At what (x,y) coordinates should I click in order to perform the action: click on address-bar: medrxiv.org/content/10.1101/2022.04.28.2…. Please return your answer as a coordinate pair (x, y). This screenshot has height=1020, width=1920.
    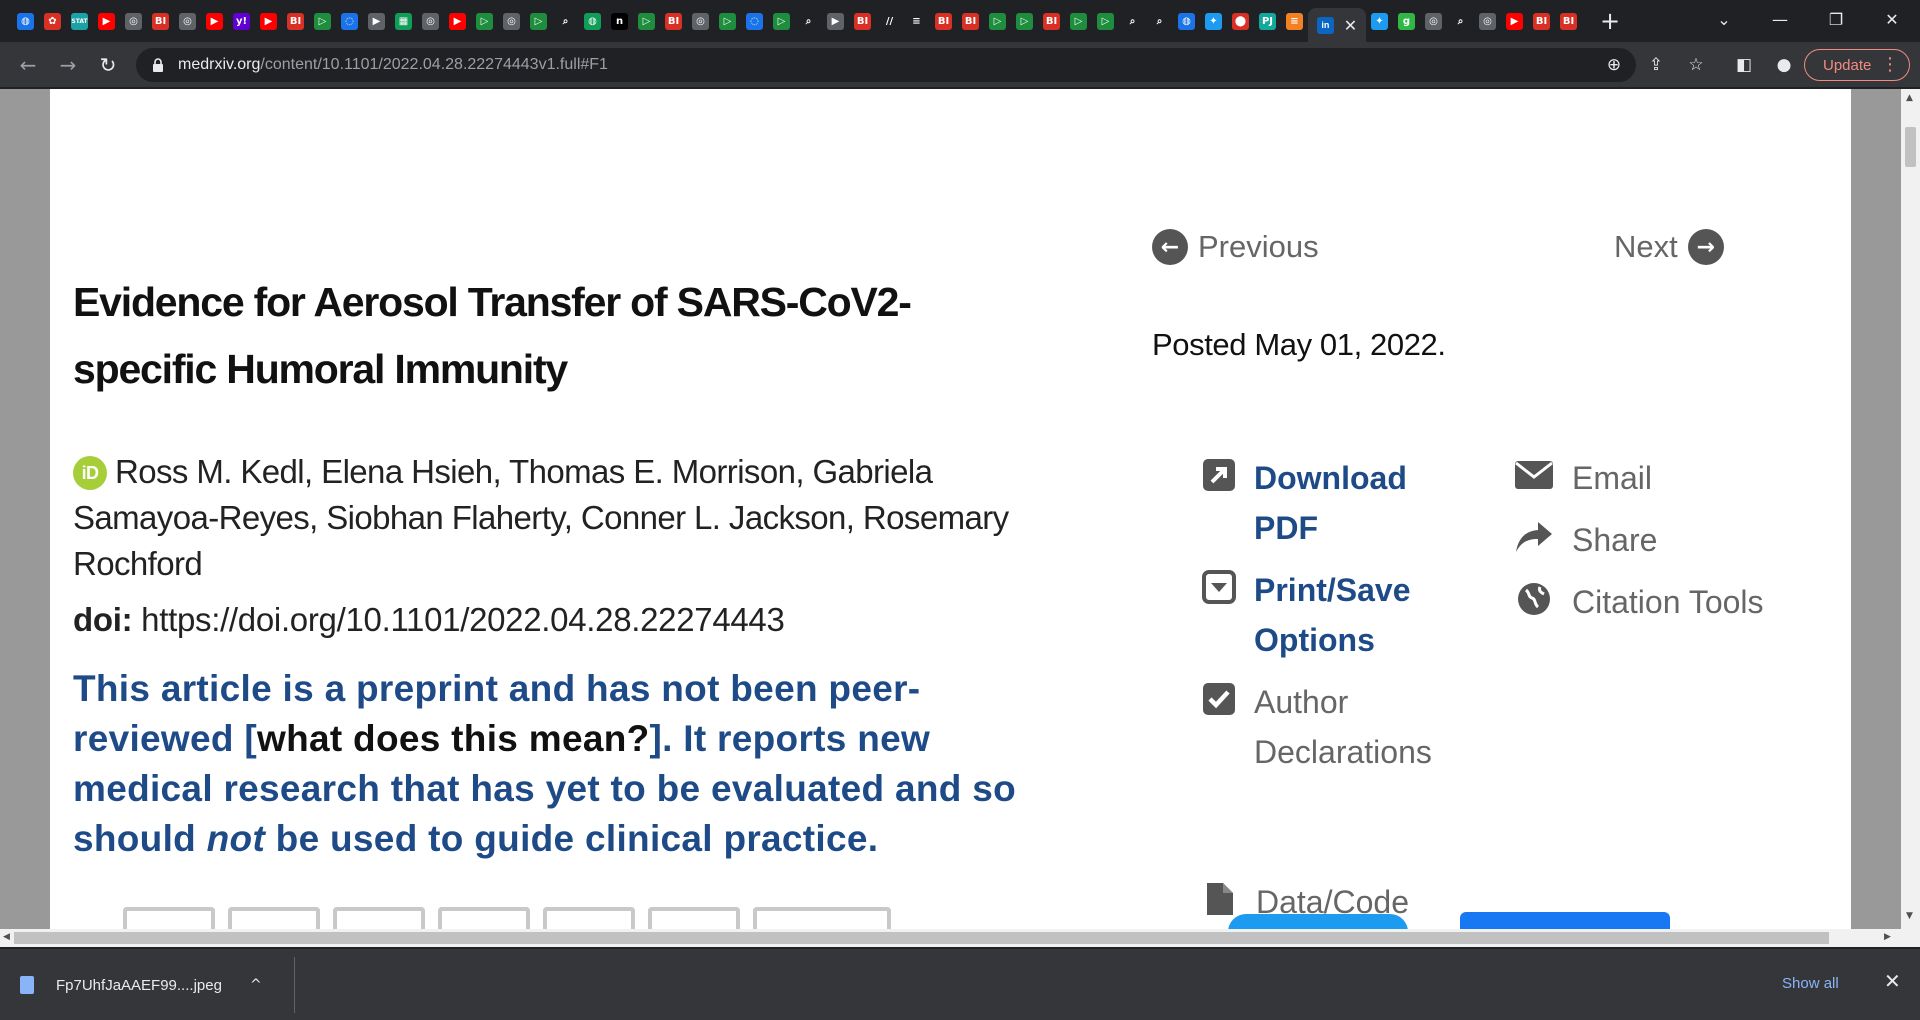
    Looking at the image, I should click on (886, 65).